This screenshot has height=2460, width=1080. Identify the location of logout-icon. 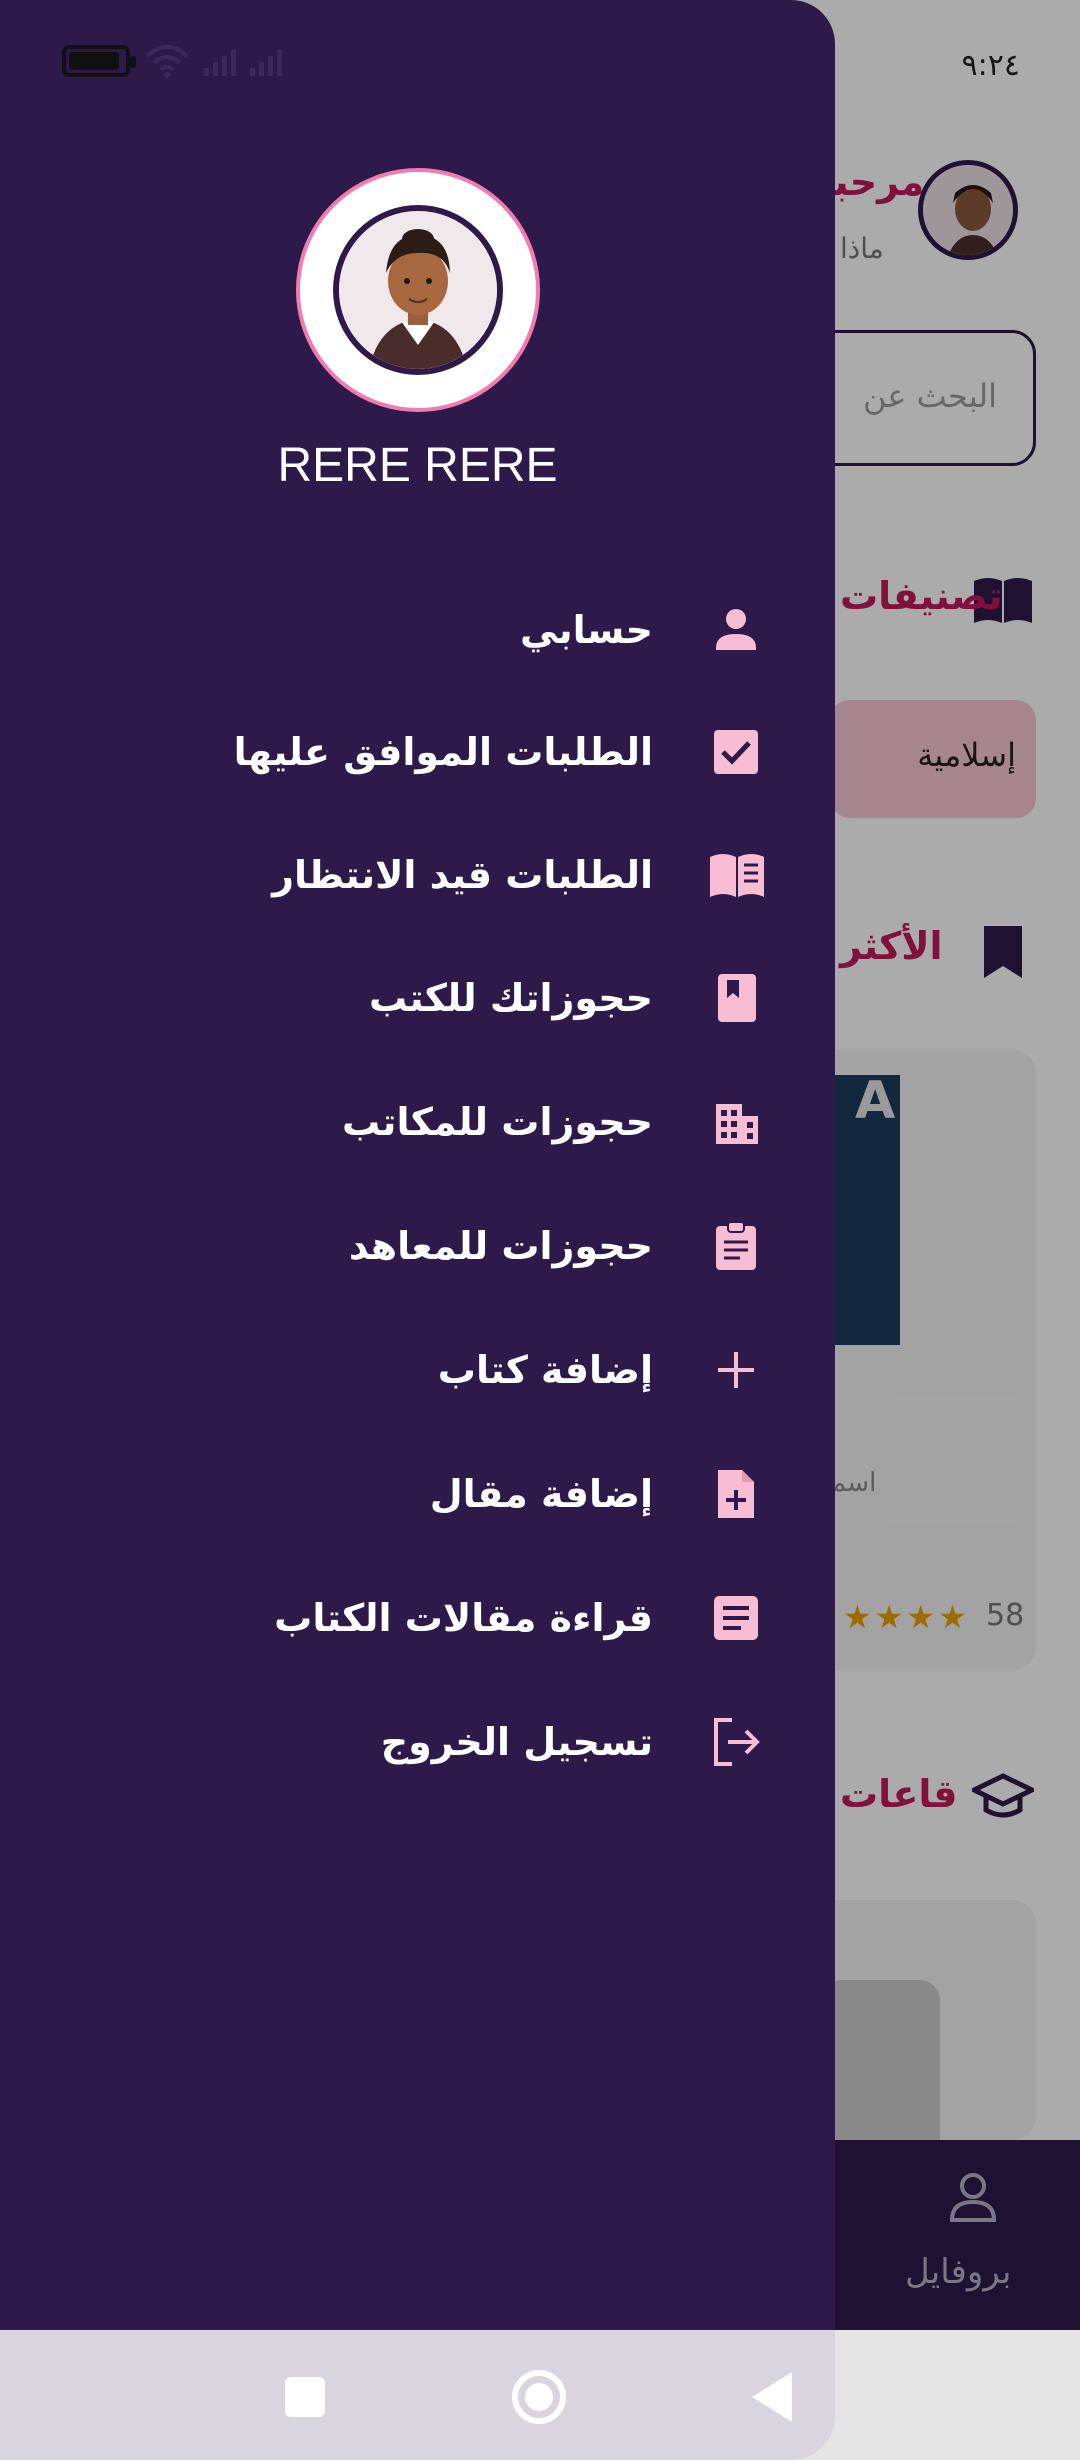
(737, 1742).